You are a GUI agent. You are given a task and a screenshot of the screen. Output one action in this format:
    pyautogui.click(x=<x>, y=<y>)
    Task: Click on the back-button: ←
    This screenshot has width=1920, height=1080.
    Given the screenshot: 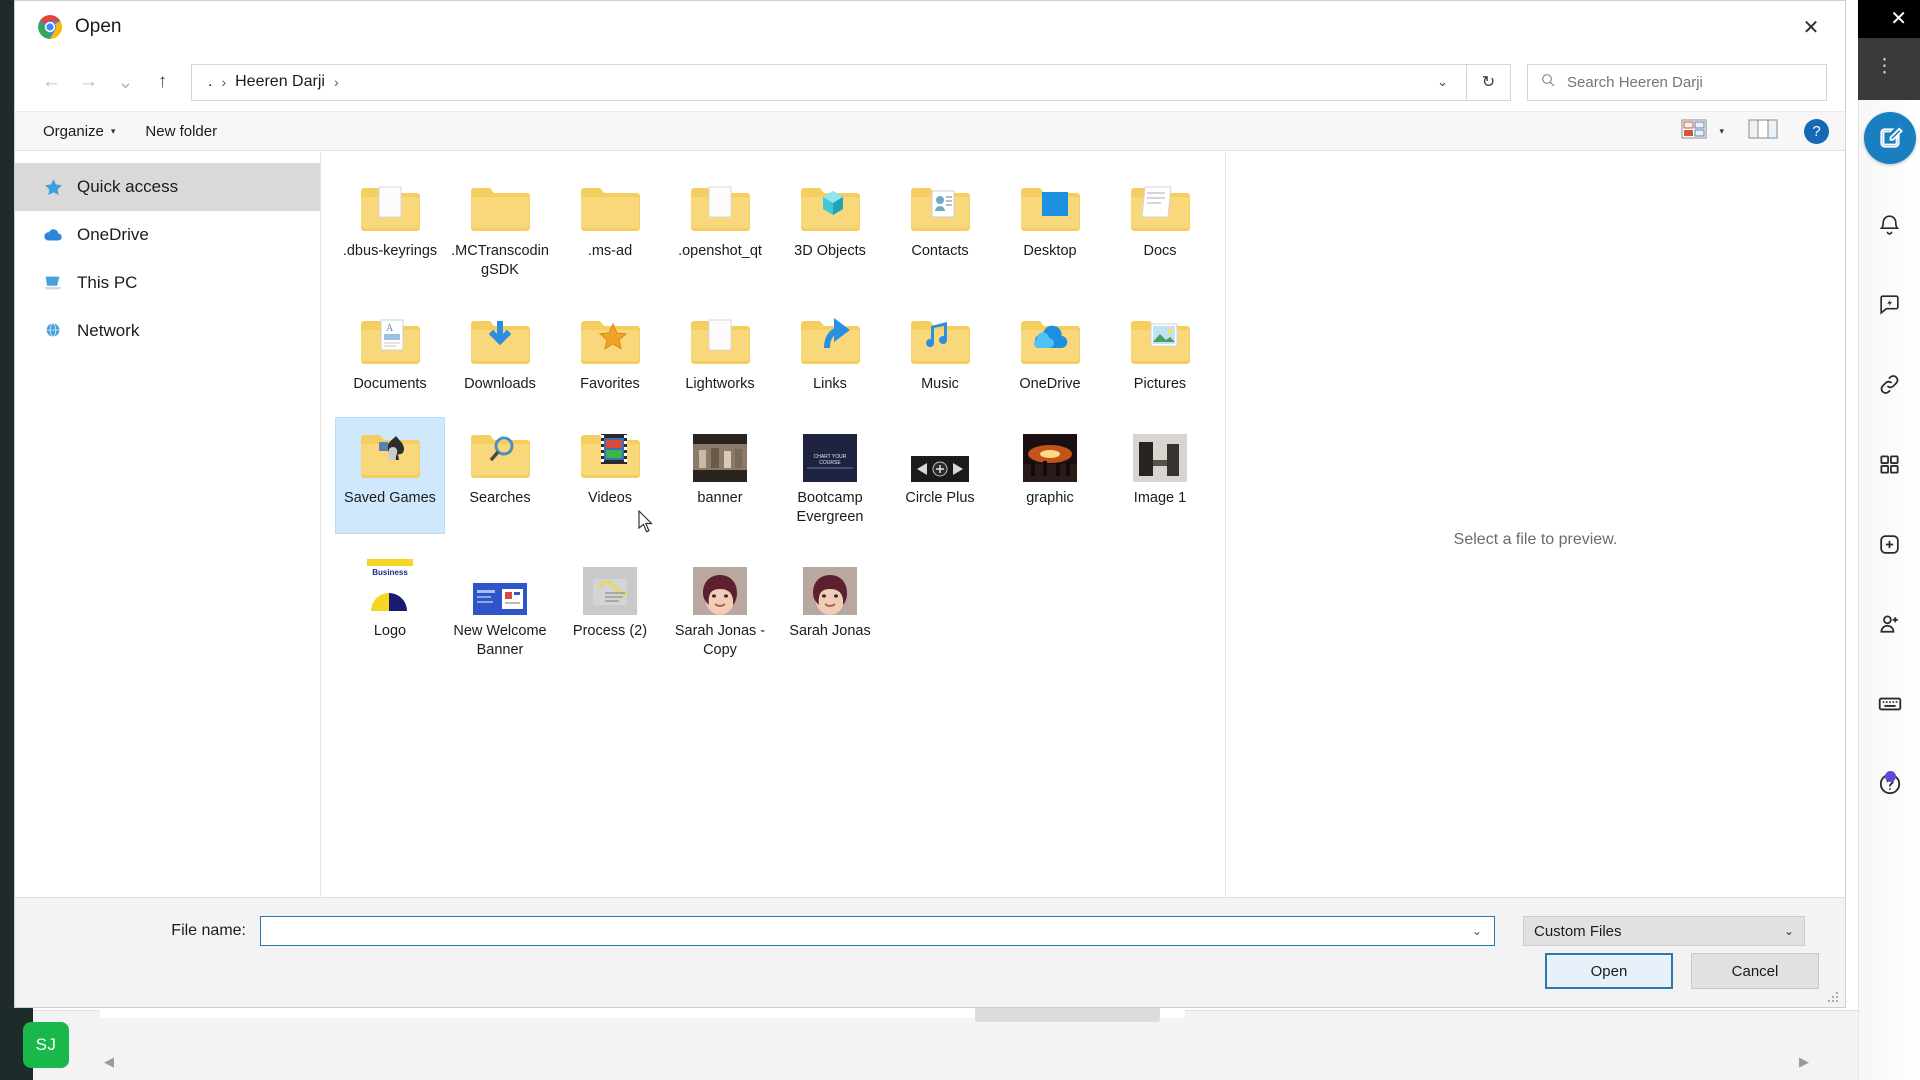 What is the action you would take?
    pyautogui.click(x=51, y=82)
    